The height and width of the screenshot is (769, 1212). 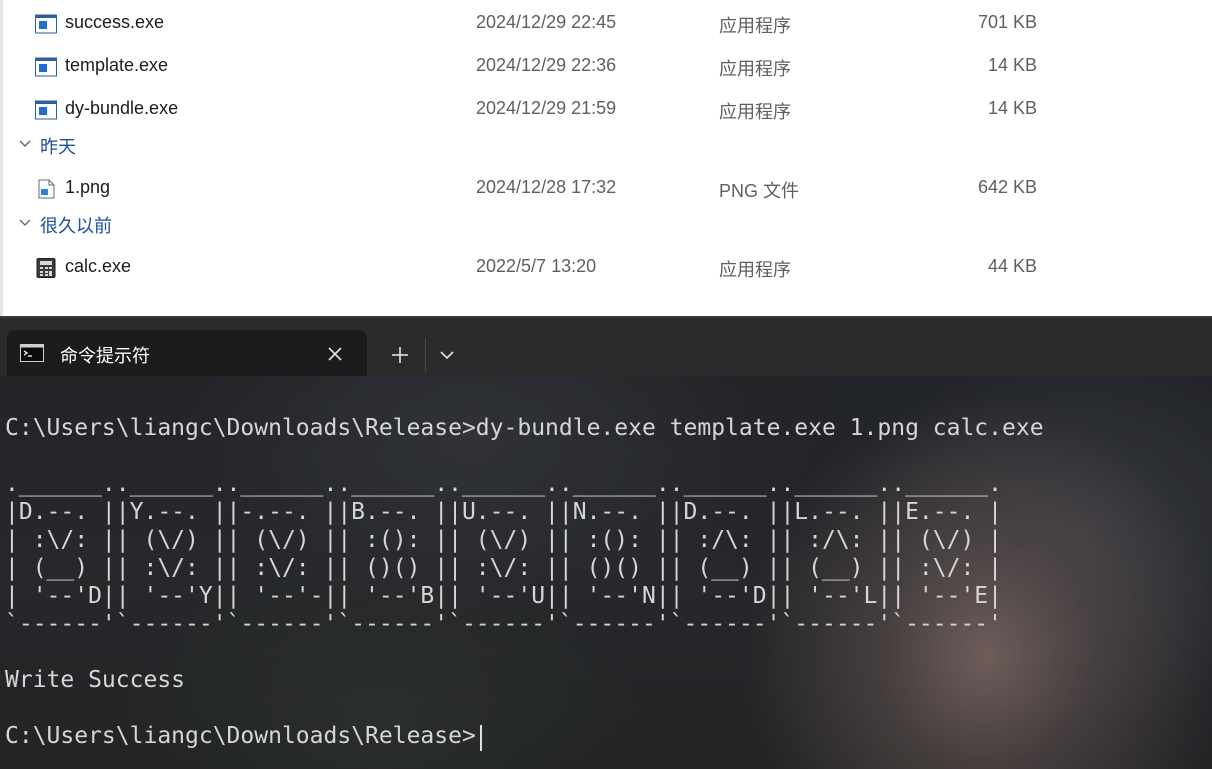 What do you see at coordinates (607, 227) in the screenshot?
I see `group-header: 很久以前` at bounding box center [607, 227].